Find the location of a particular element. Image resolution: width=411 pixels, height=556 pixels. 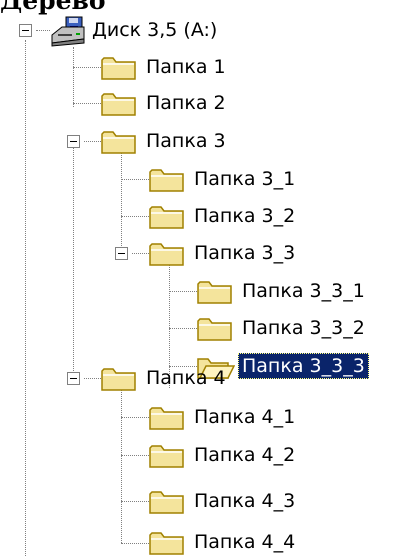

tree-item-root: Диск 3,5 (A:) is located at coordinates (154, 30).